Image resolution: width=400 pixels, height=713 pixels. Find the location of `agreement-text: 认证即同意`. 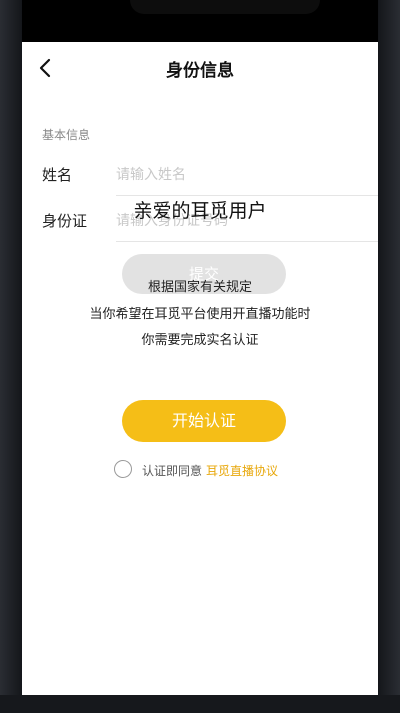

agreement-text: 认证即同意 is located at coordinates (172, 471).